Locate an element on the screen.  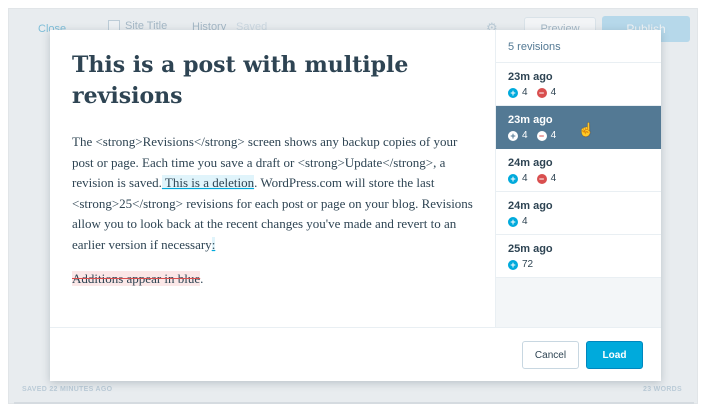
revision-item: 24m ago +4 is located at coordinates (578, 213).